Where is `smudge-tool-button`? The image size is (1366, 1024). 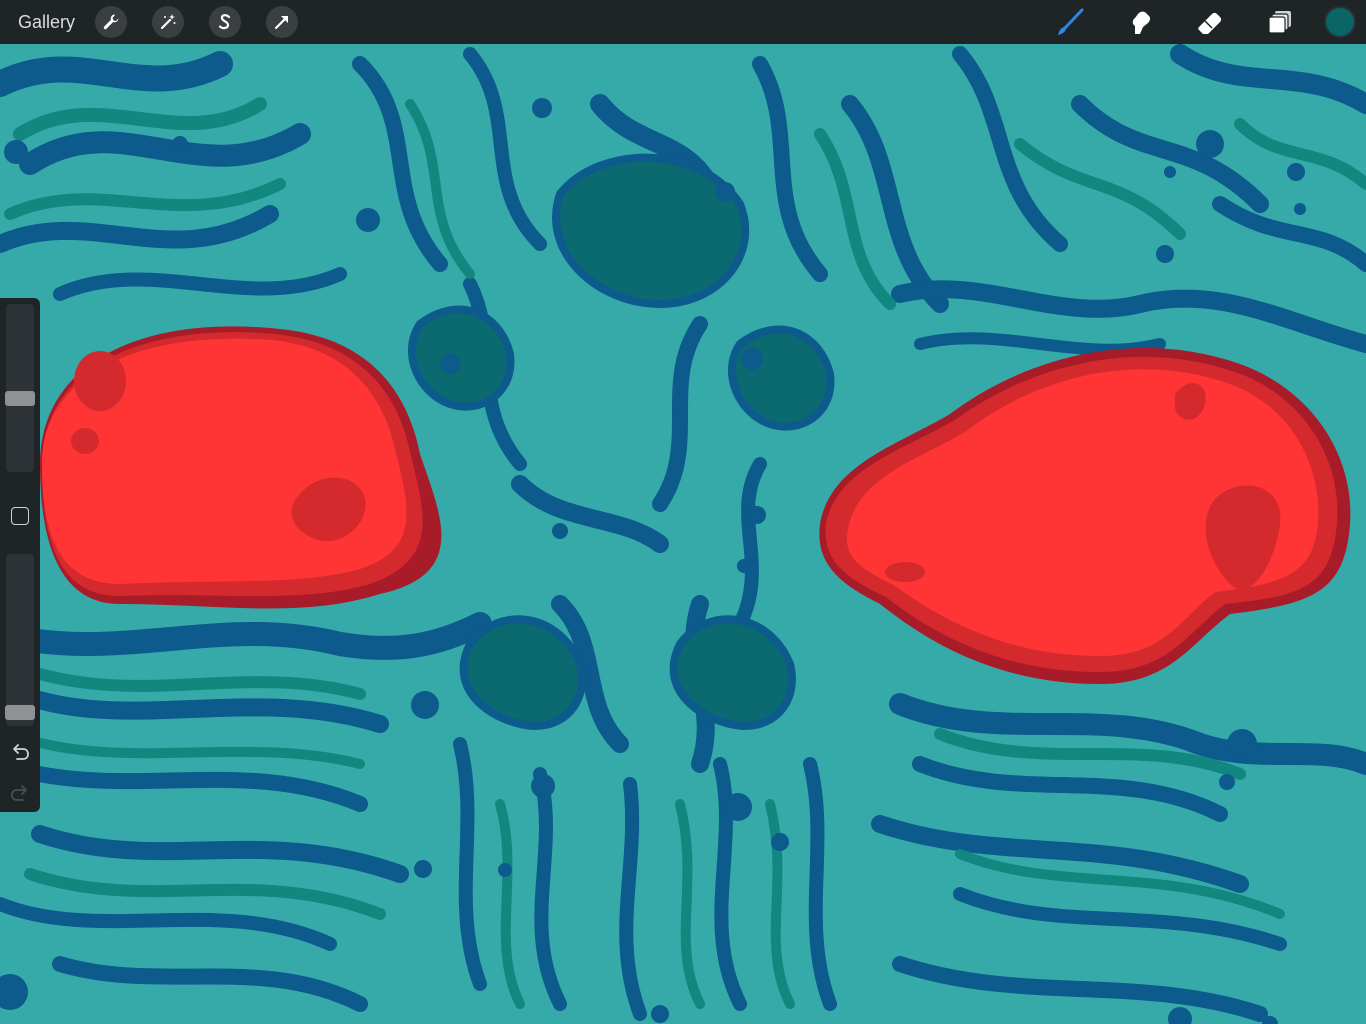 smudge-tool-button is located at coordinates (1140, 22).